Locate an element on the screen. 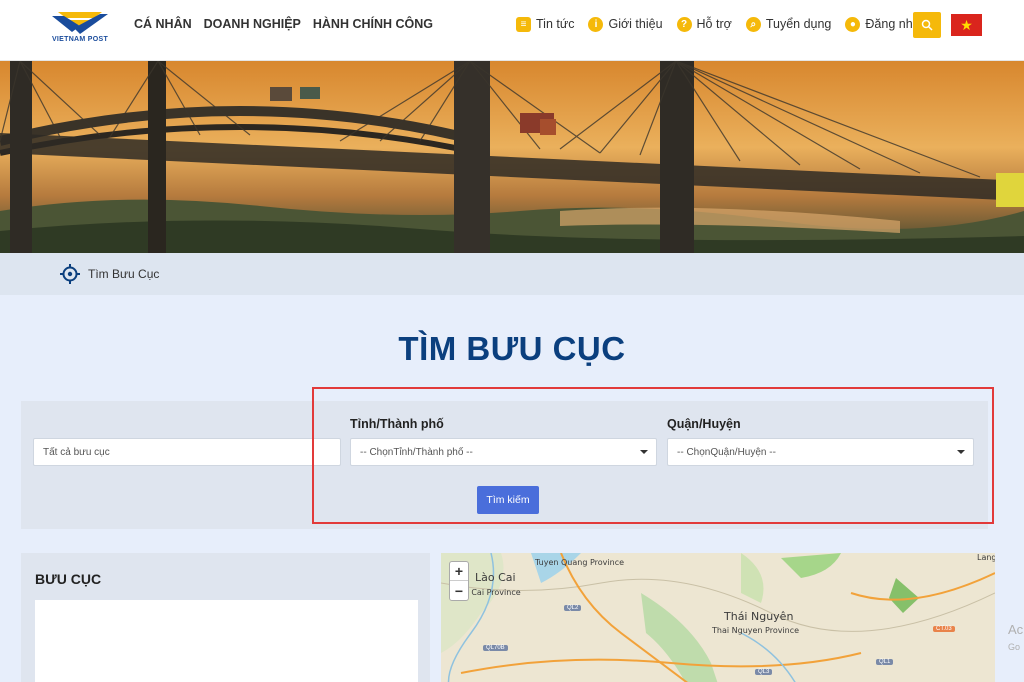 The width and height of the screenshot is (1024, 682). crosshair-icon is located at coordinates (70, 274).